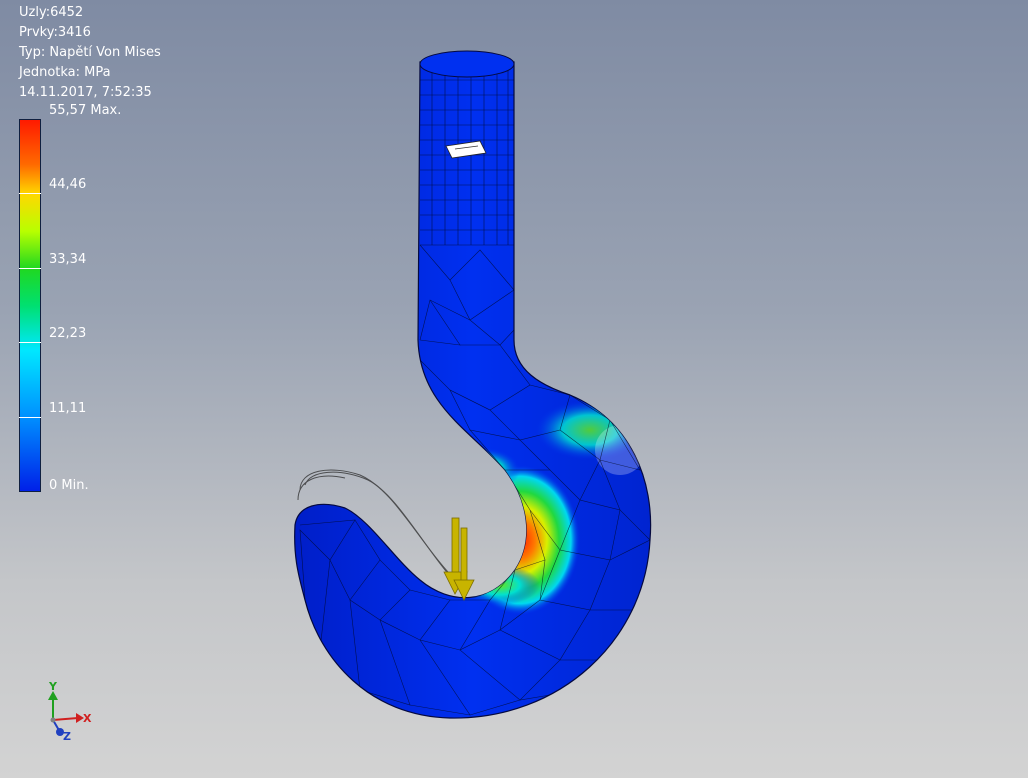  Describe the element at coordinates (55, 32) in the screenshot. I see `element-count: Prvky:3416` at that location.